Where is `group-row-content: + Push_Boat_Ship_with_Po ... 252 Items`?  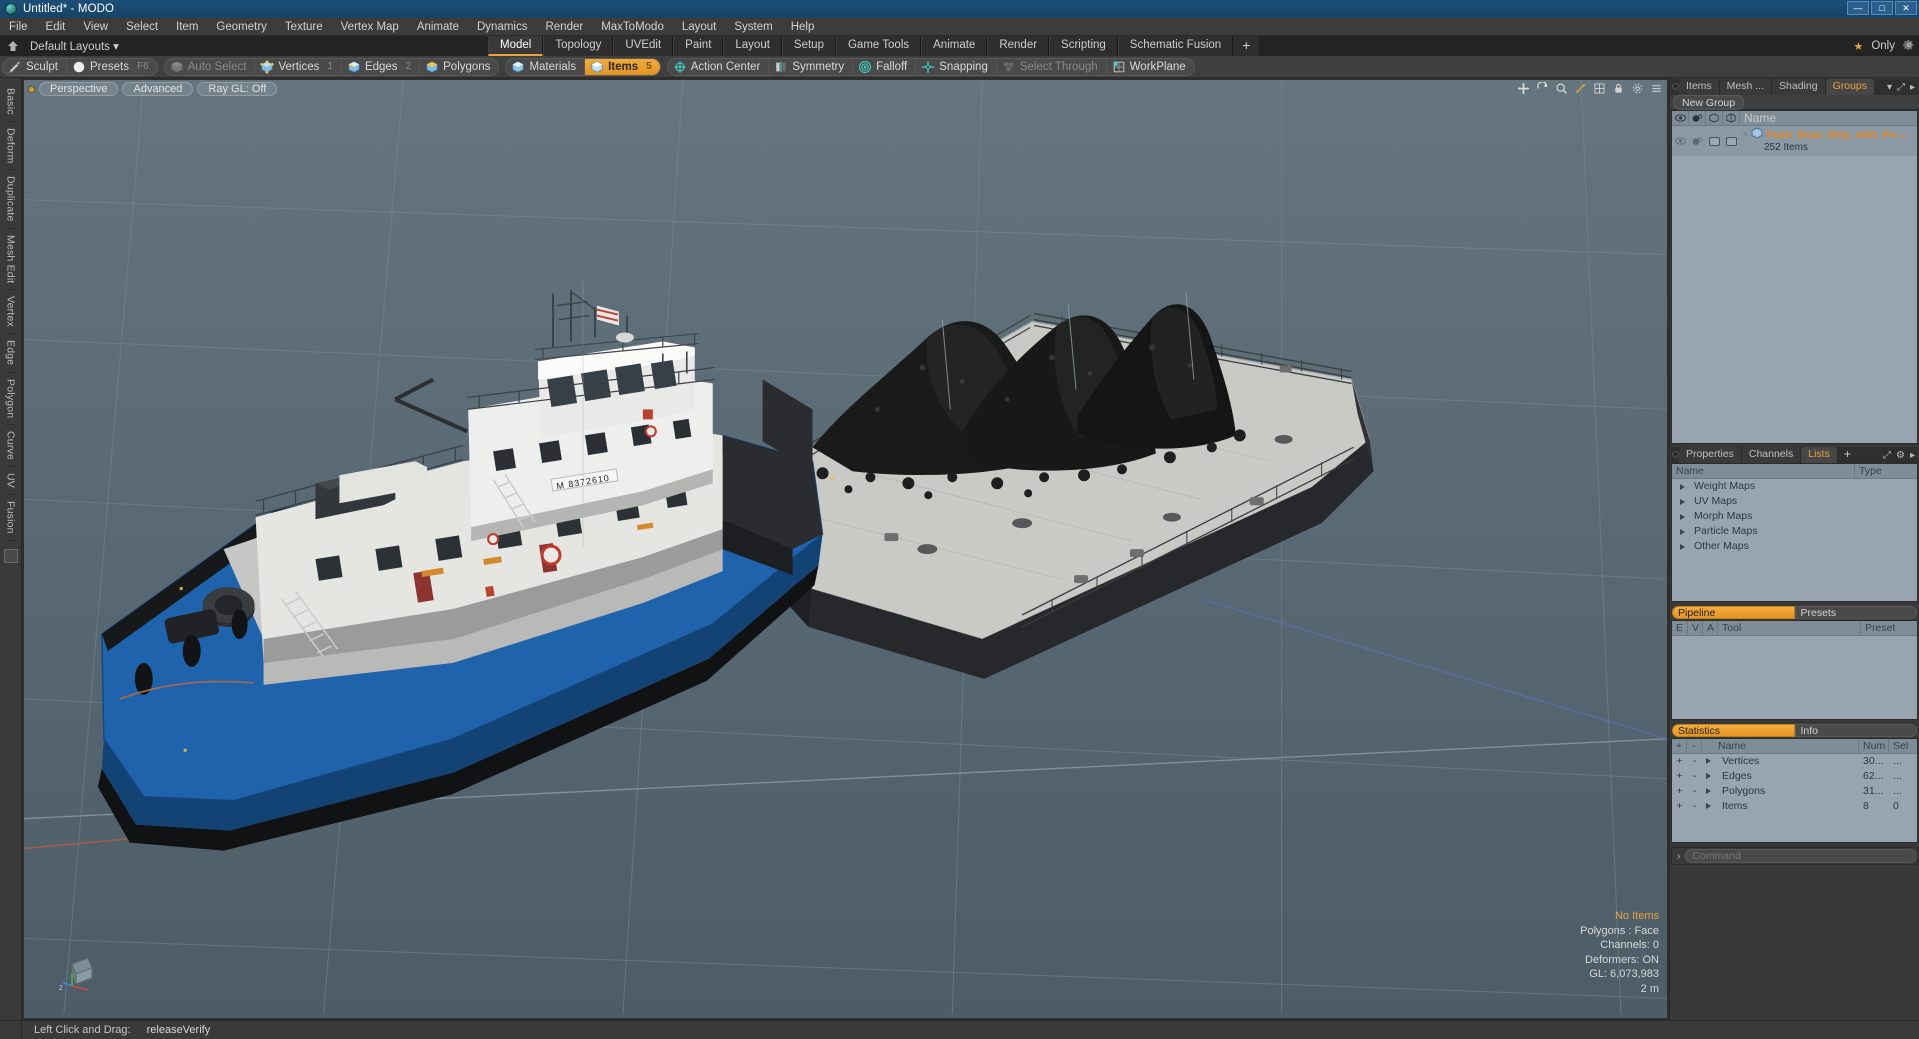 group-row-content: + Push_Boat_Ship_with_Po ... 252 Items is located at coordinates (1828, 140).